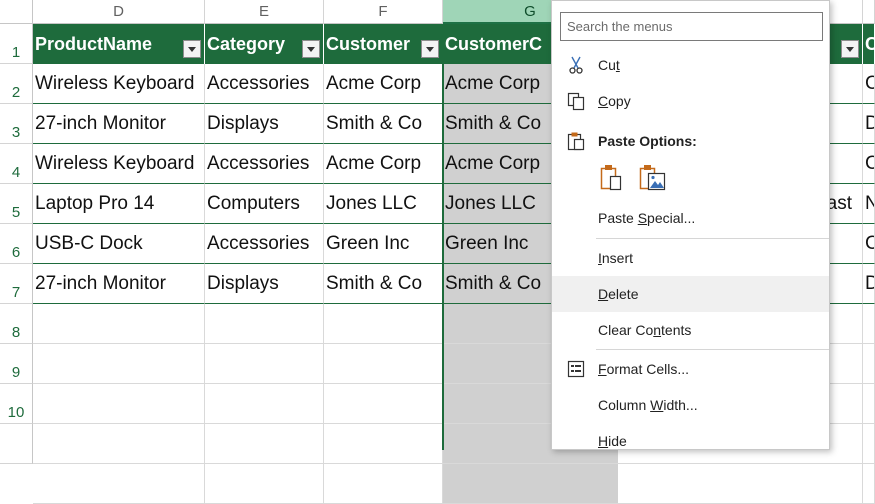 This screenshot has height=504, width=875. I want to click on column-letter: D, so click(118, 11).